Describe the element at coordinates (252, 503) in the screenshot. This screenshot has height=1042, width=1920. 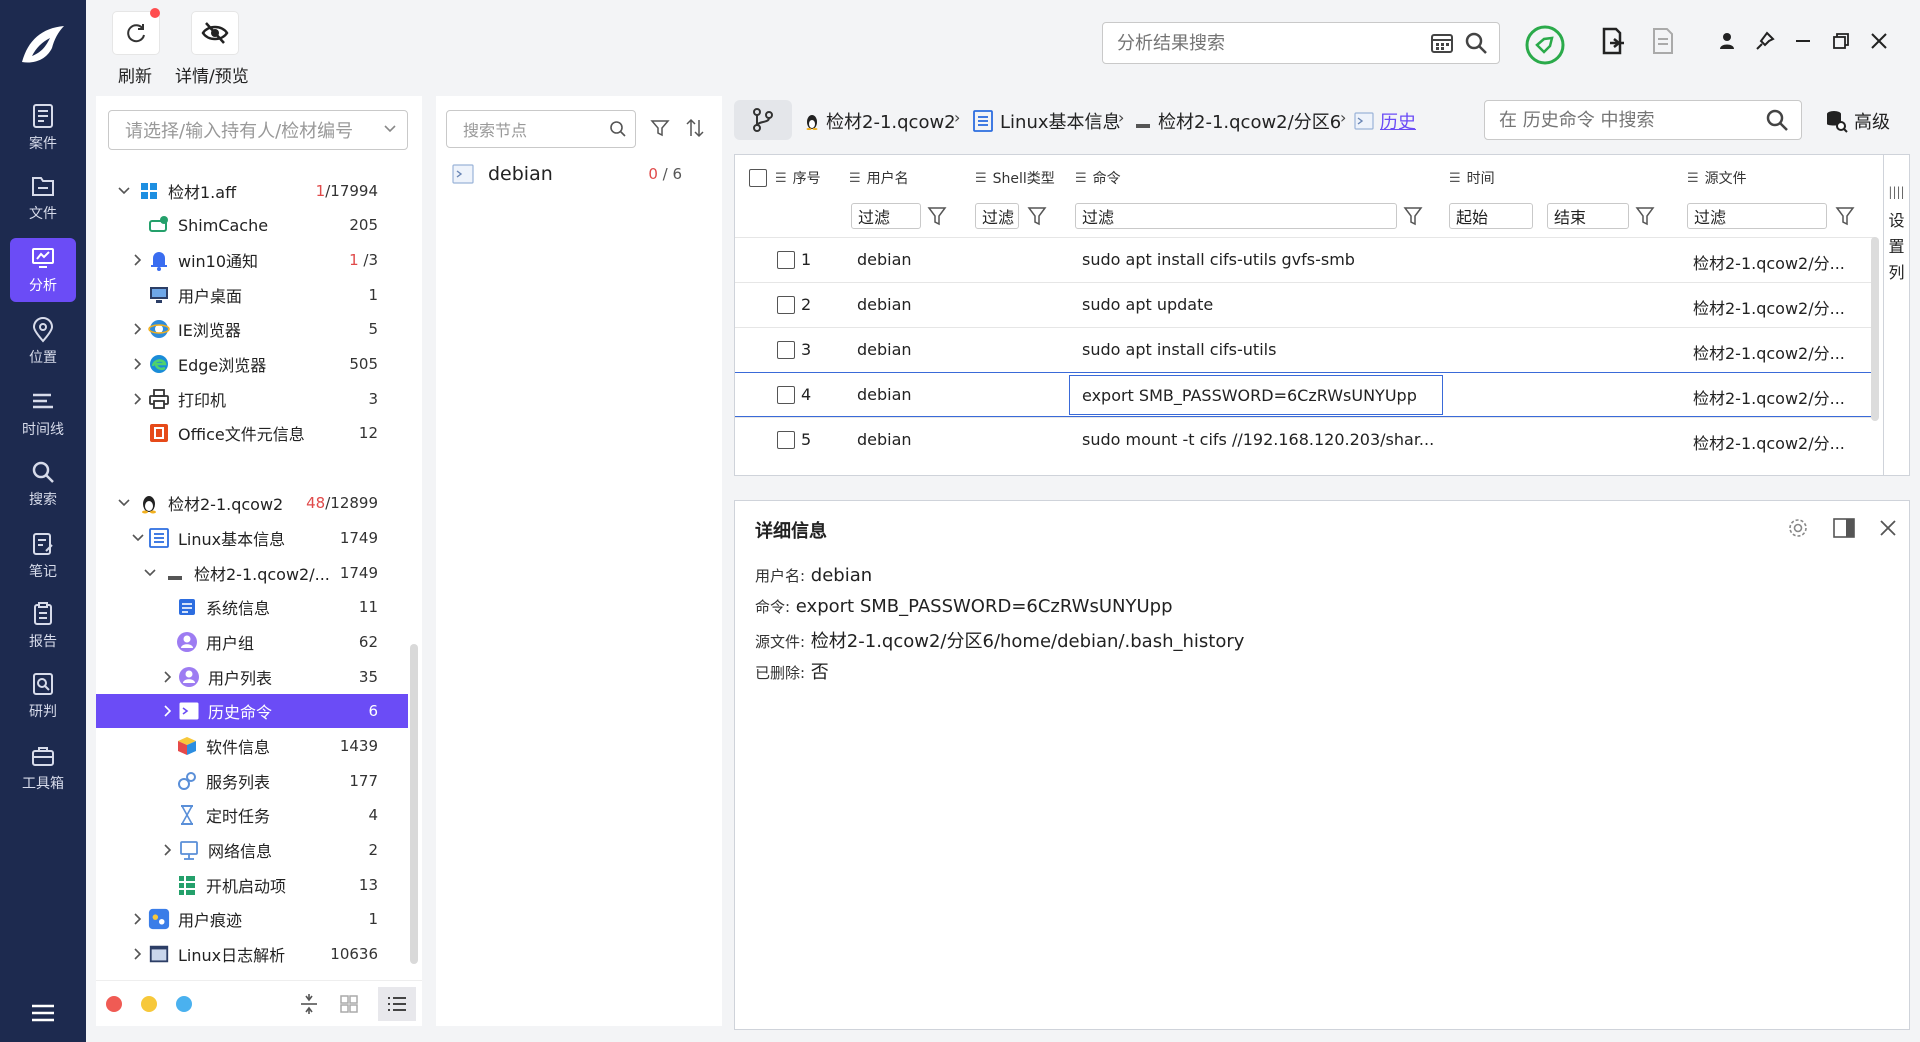
I see `tree-item: 检材2-1.qcow2 48/12899` at that location.